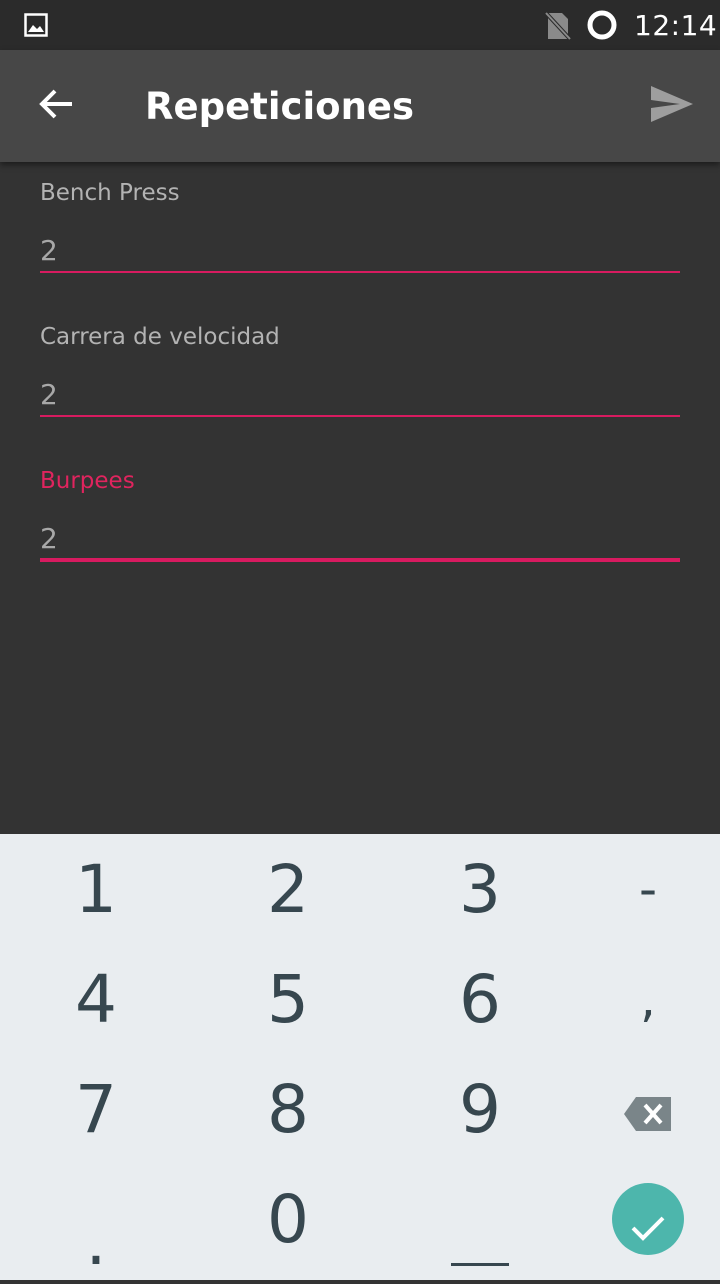  Describe the element at coordinates (96, 1241) in the screenshot. I see `key-label: .` at that location.